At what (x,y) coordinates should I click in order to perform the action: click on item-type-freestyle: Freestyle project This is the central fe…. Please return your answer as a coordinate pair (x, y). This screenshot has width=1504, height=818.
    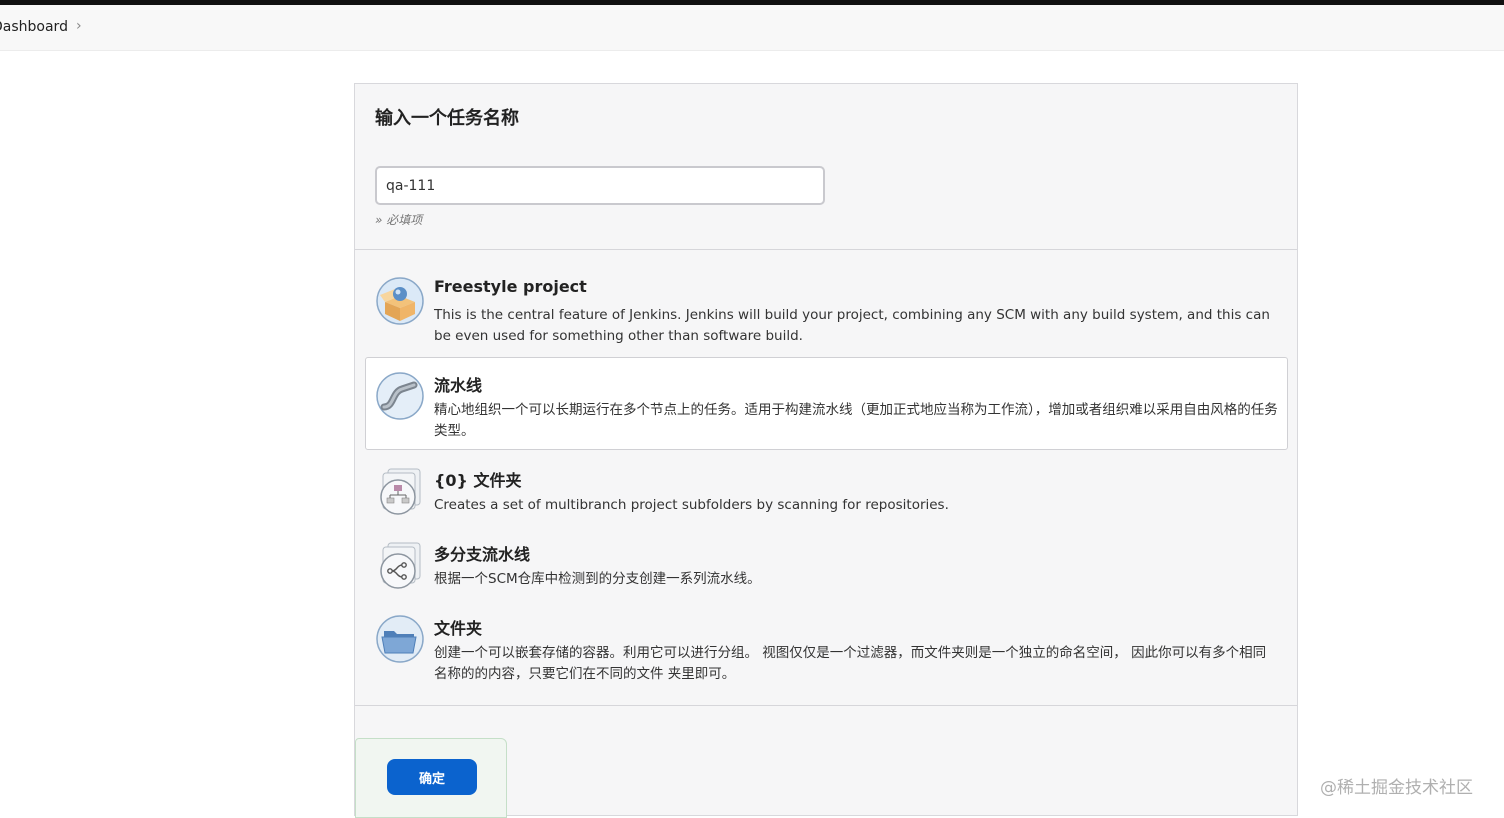
    Looking at the image, I should click on (826, 306).